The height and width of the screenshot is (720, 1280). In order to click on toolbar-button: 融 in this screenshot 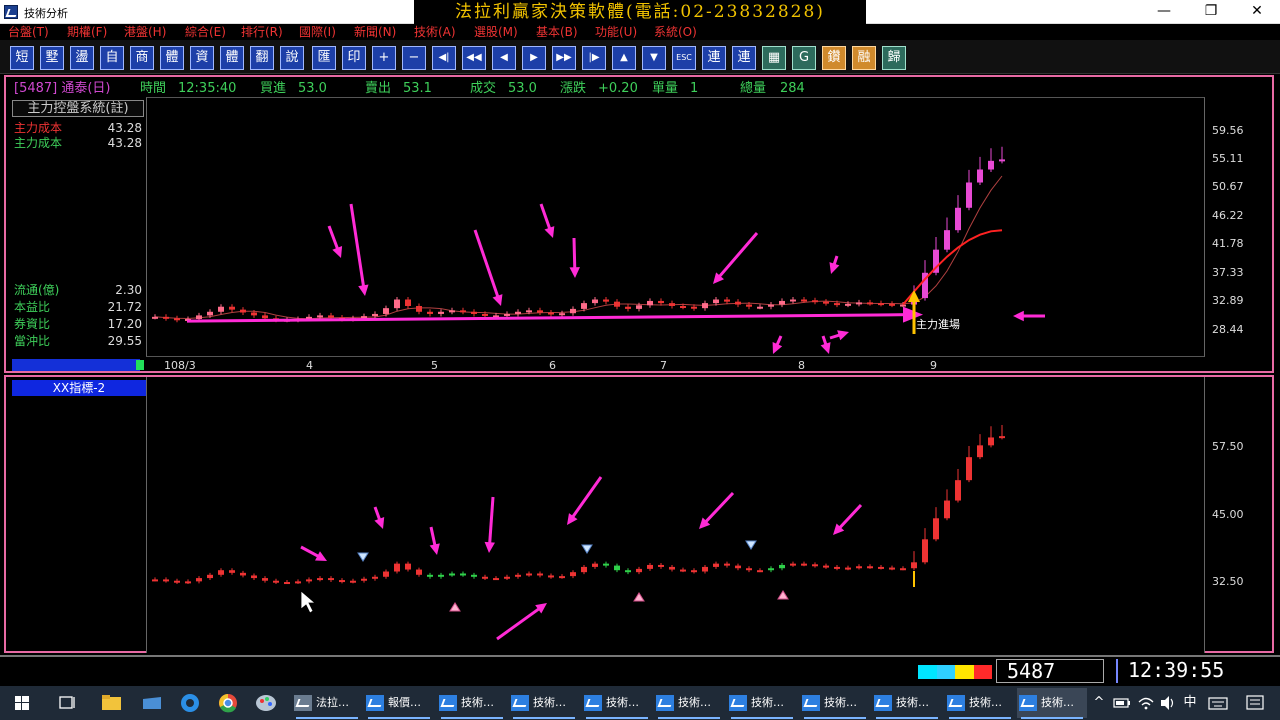, I will do `click(864, 58)`.